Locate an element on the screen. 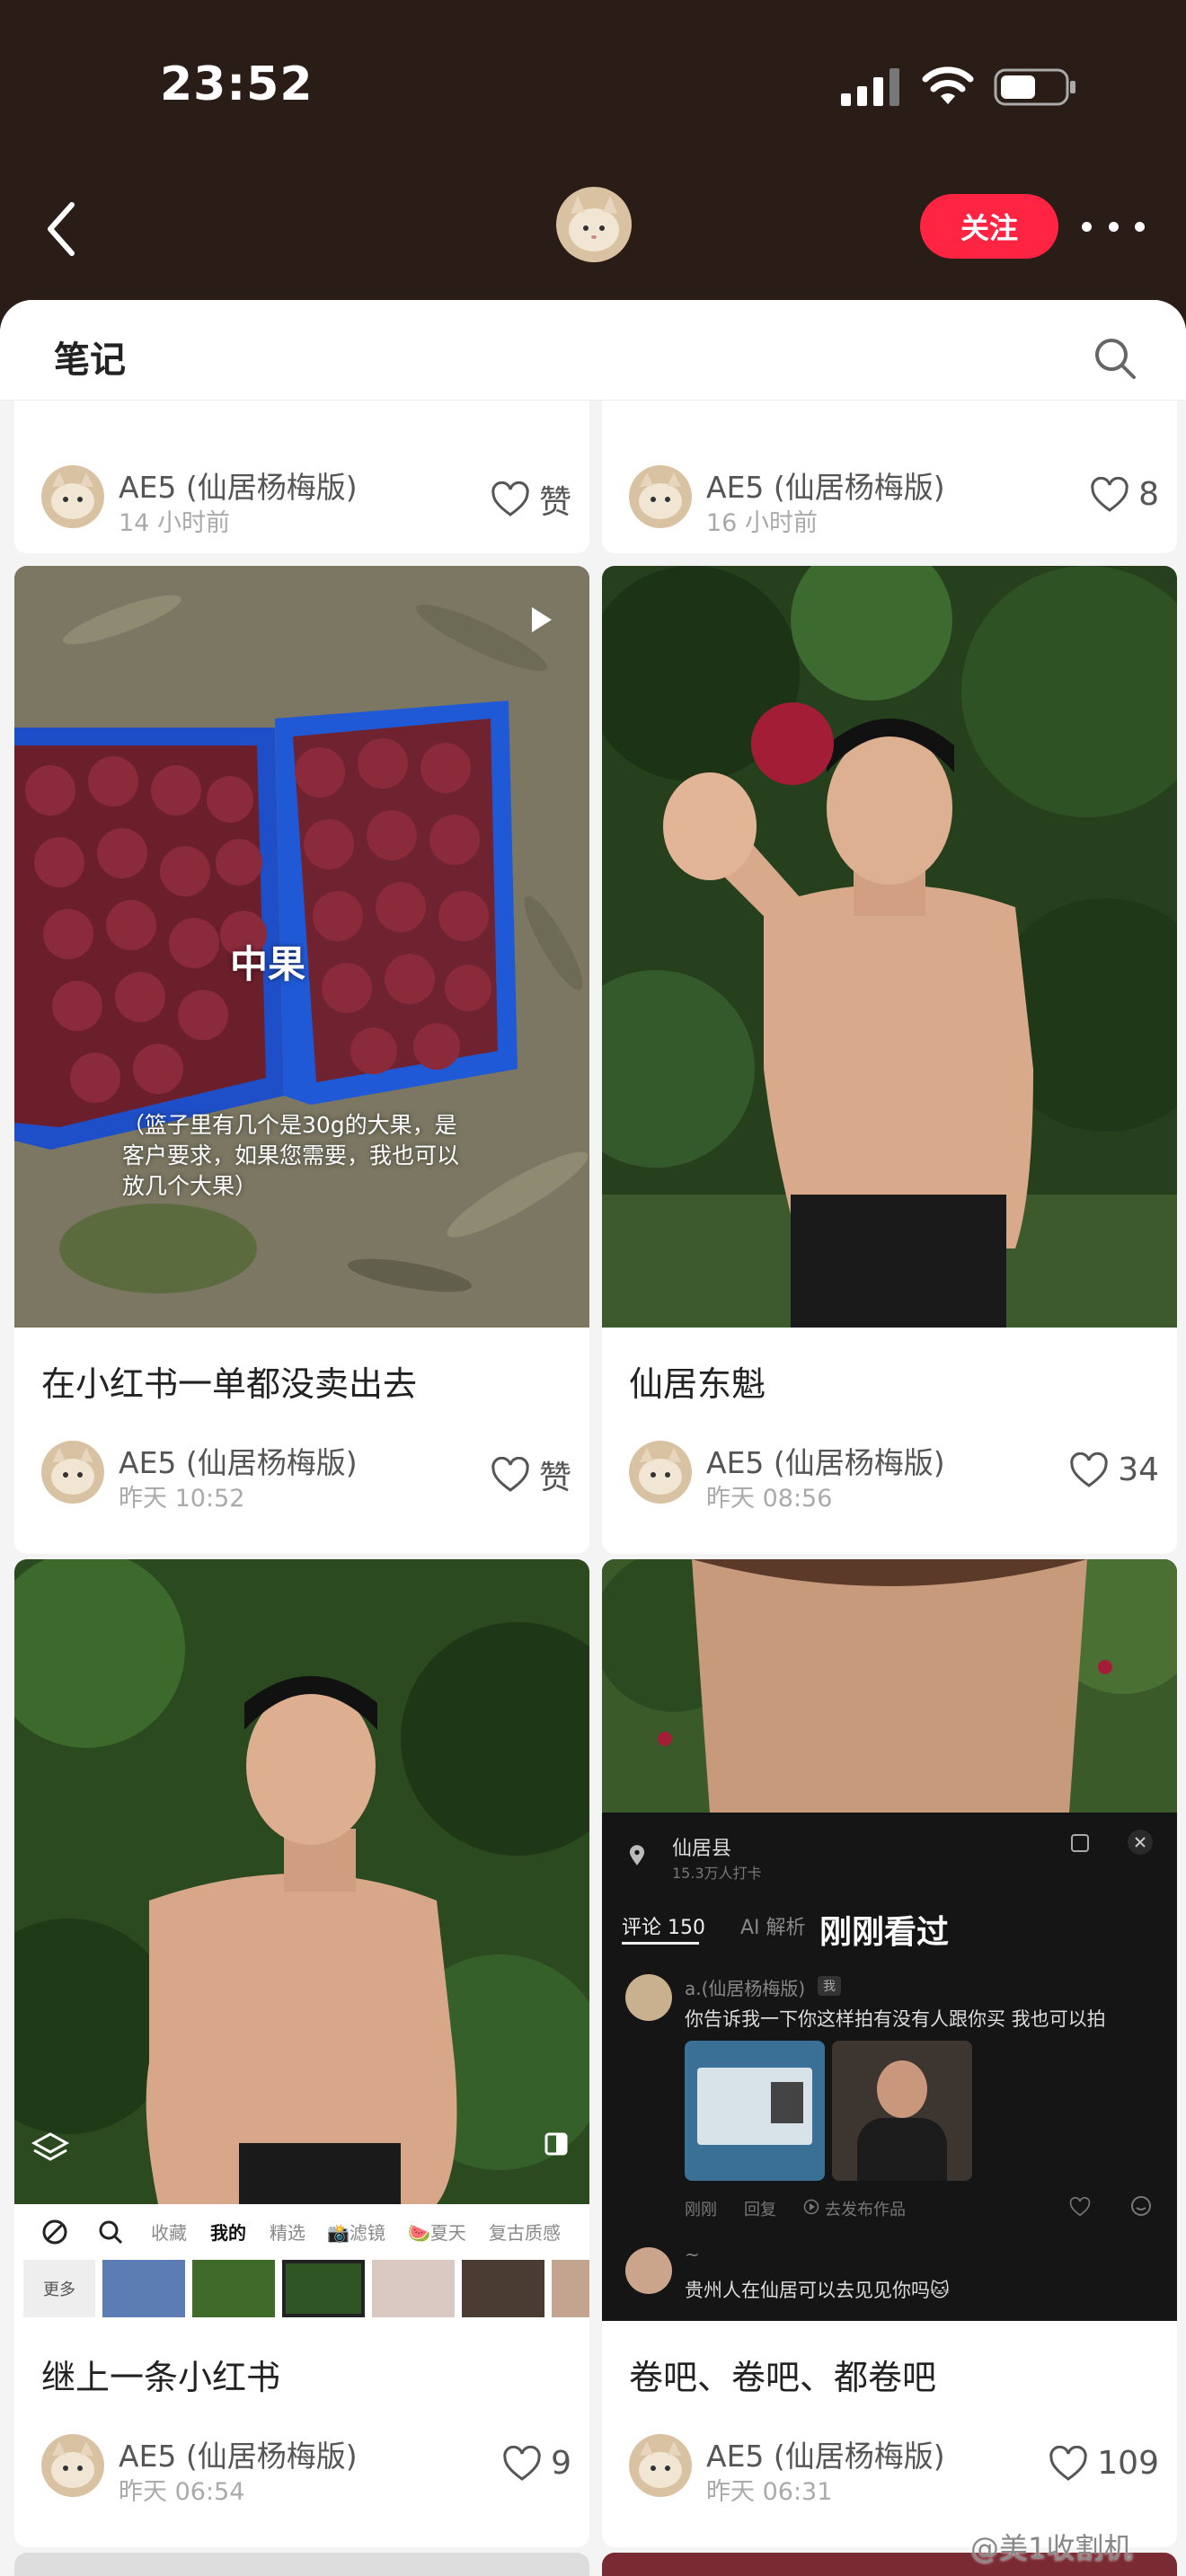 This screenshot has width=1186, height=2576. like-button: 109 is located at coordinates (1104, 2463).